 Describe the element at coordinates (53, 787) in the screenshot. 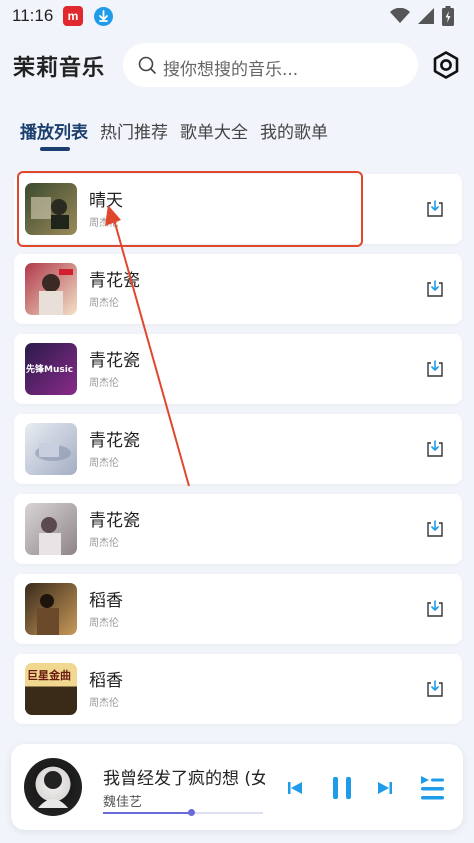

I see `player-album-cover` at that location.